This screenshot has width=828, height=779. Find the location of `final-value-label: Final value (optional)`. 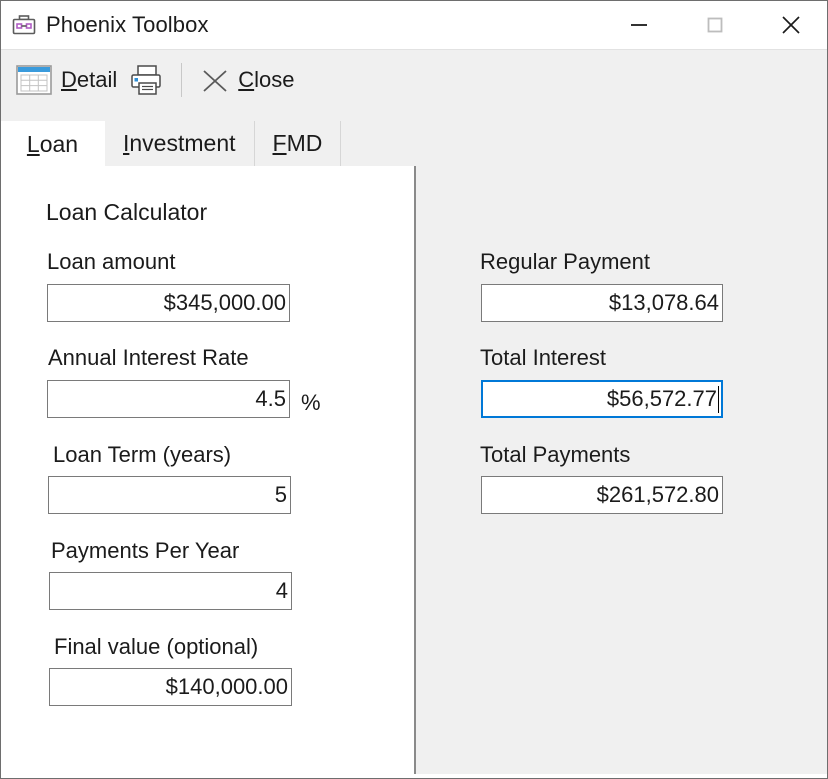

final-value-label: Final value (optional) is located at coordinates (156, 646).